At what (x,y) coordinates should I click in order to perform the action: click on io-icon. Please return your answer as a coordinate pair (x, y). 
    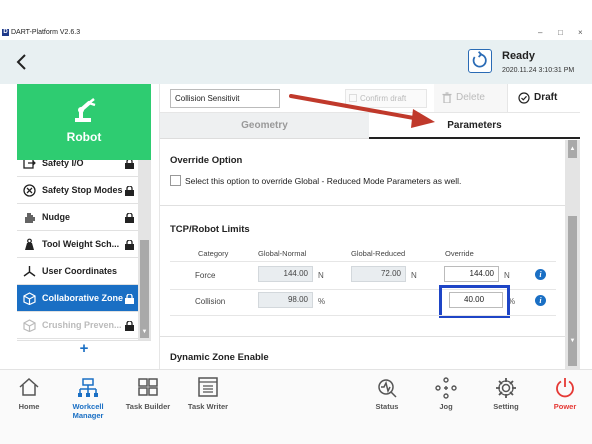
    Looking at the image, I should click on (29, 164).